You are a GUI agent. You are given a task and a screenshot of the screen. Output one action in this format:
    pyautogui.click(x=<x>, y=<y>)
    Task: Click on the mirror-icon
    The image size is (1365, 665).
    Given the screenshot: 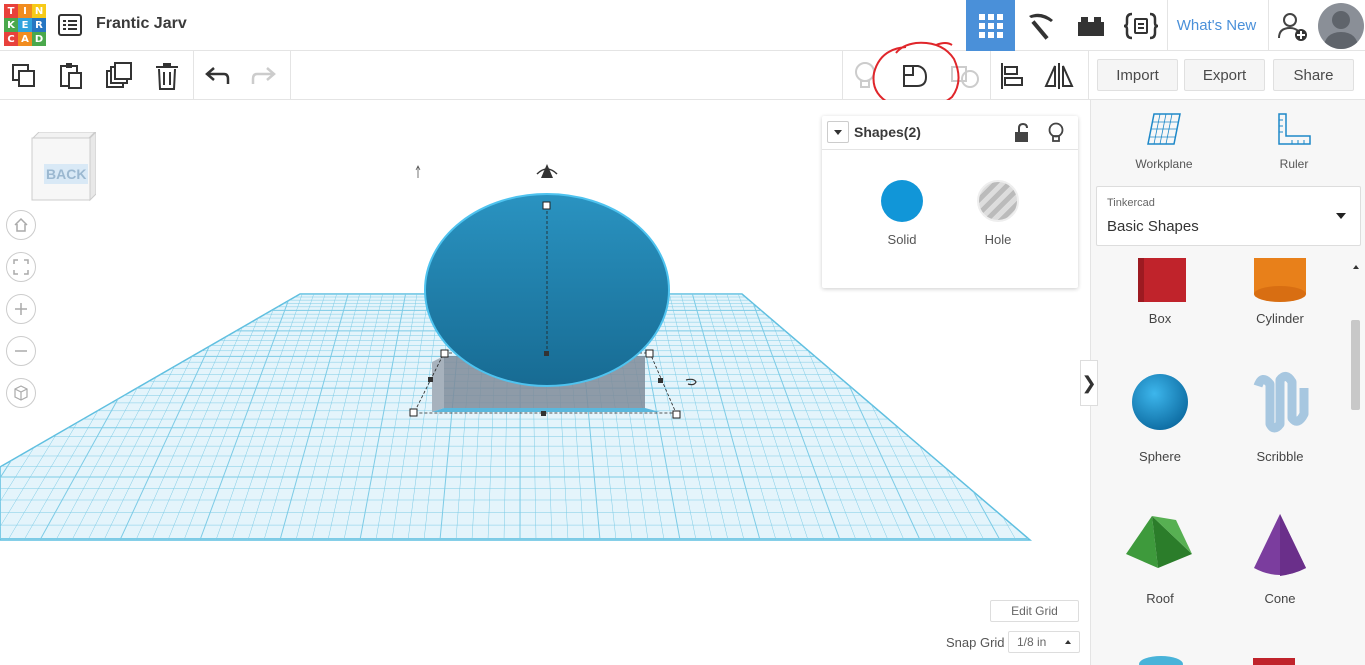 What is the action you would take?
    pyautogui.click(x=1059, y=76)
    